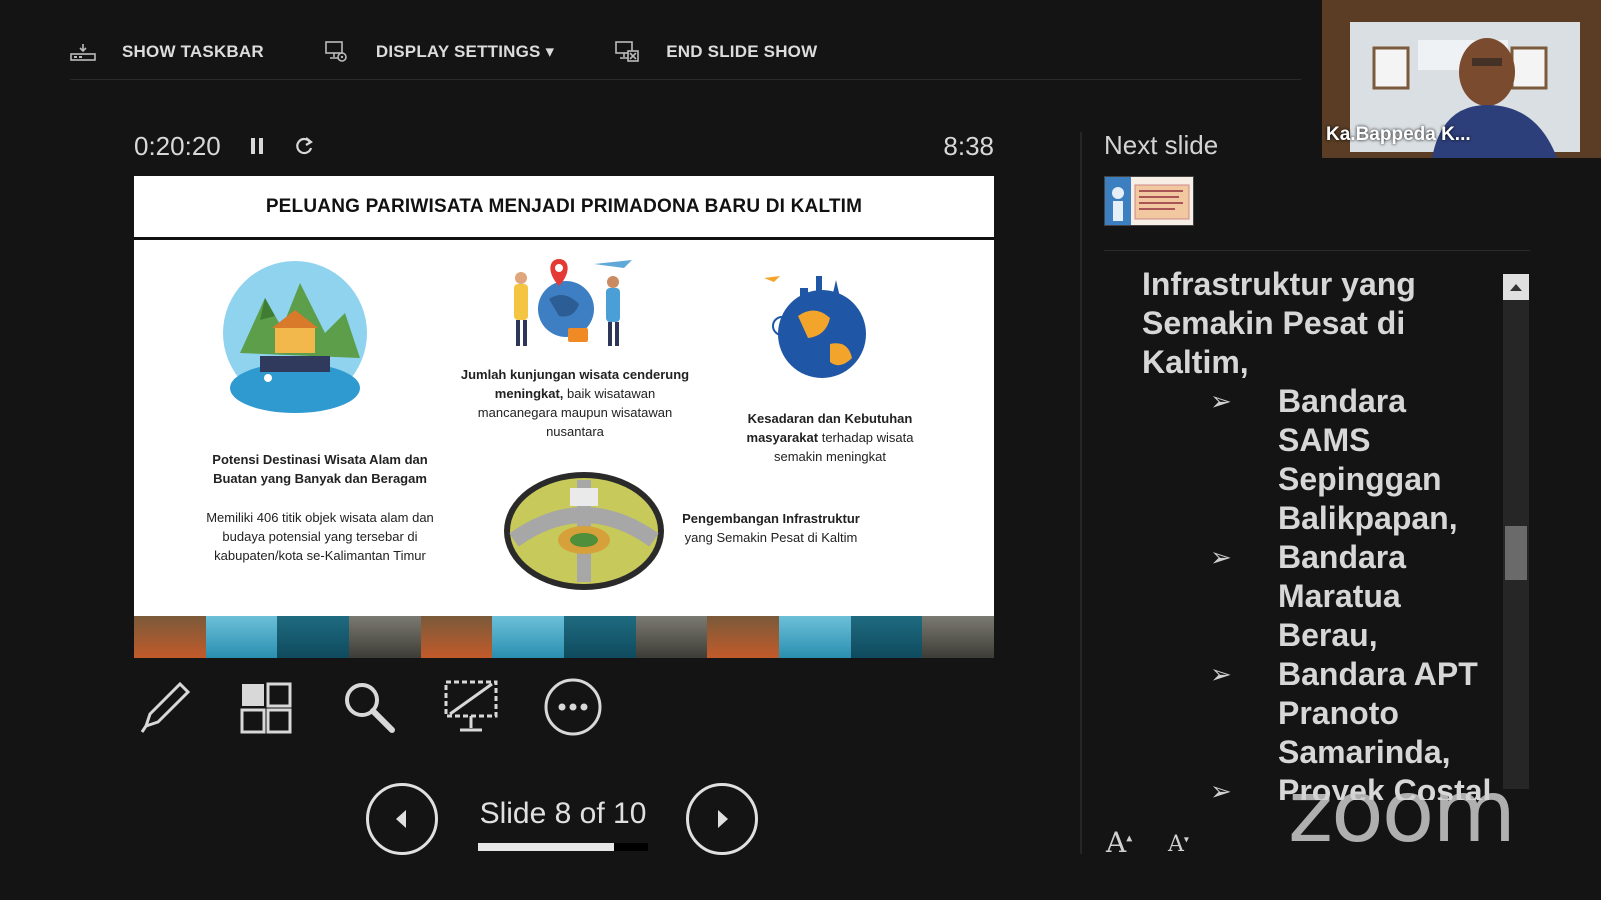  I want to click on nature-destination-illustration, so click(295, 337).